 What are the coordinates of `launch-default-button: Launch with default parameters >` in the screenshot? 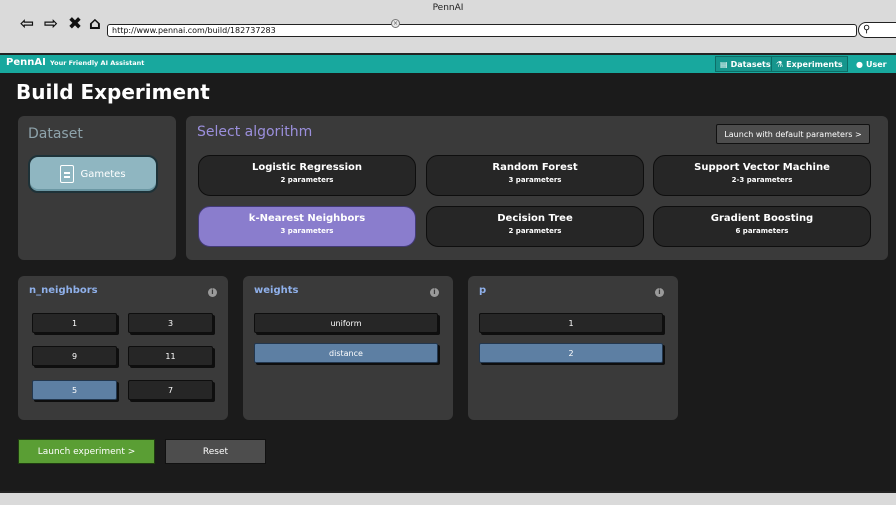 It's located at (793, 134).